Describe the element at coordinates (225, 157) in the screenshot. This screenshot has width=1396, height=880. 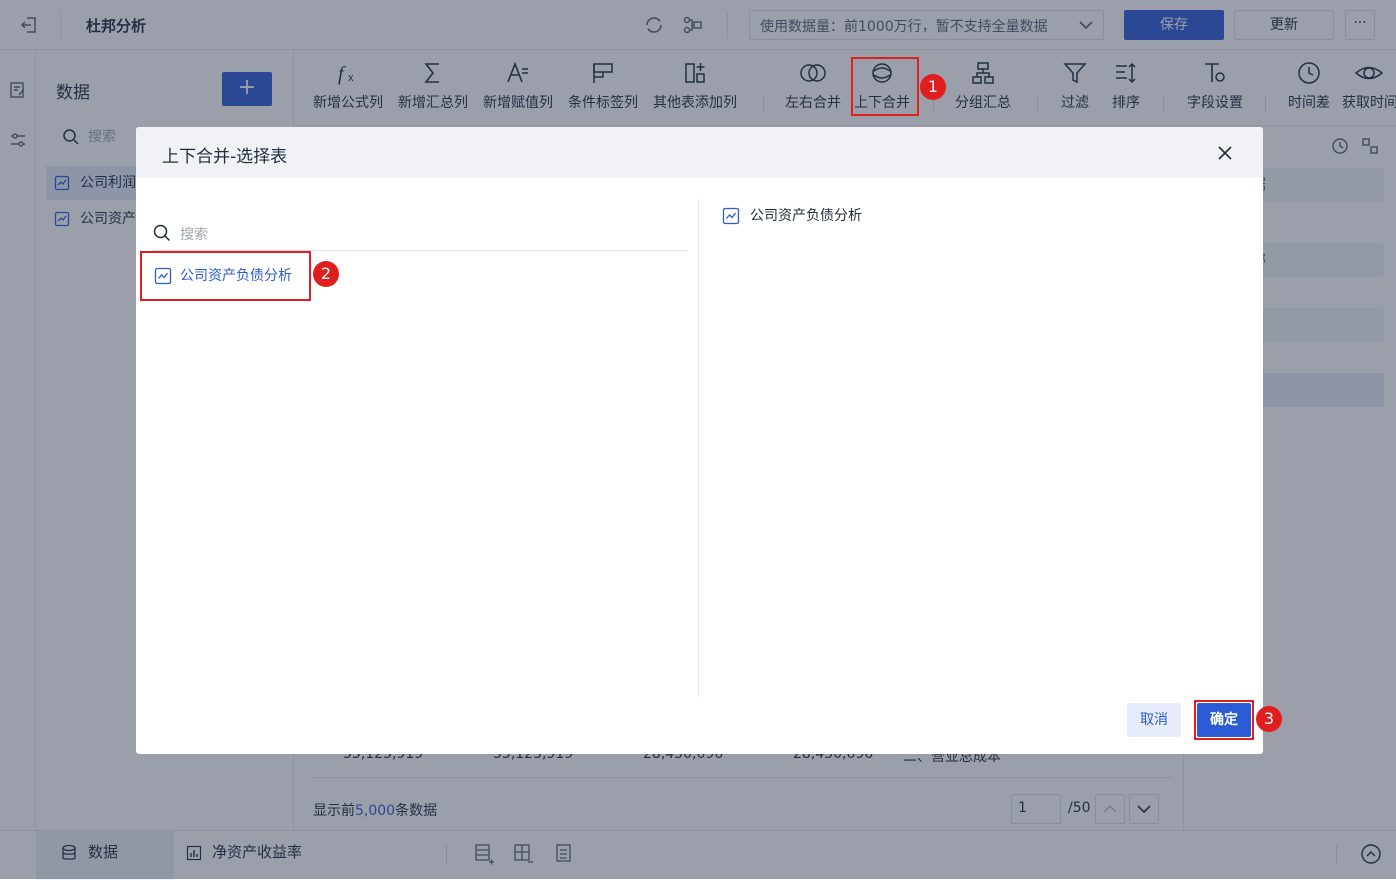
I see `dialog-title: 上下合并-选择表` at that location.